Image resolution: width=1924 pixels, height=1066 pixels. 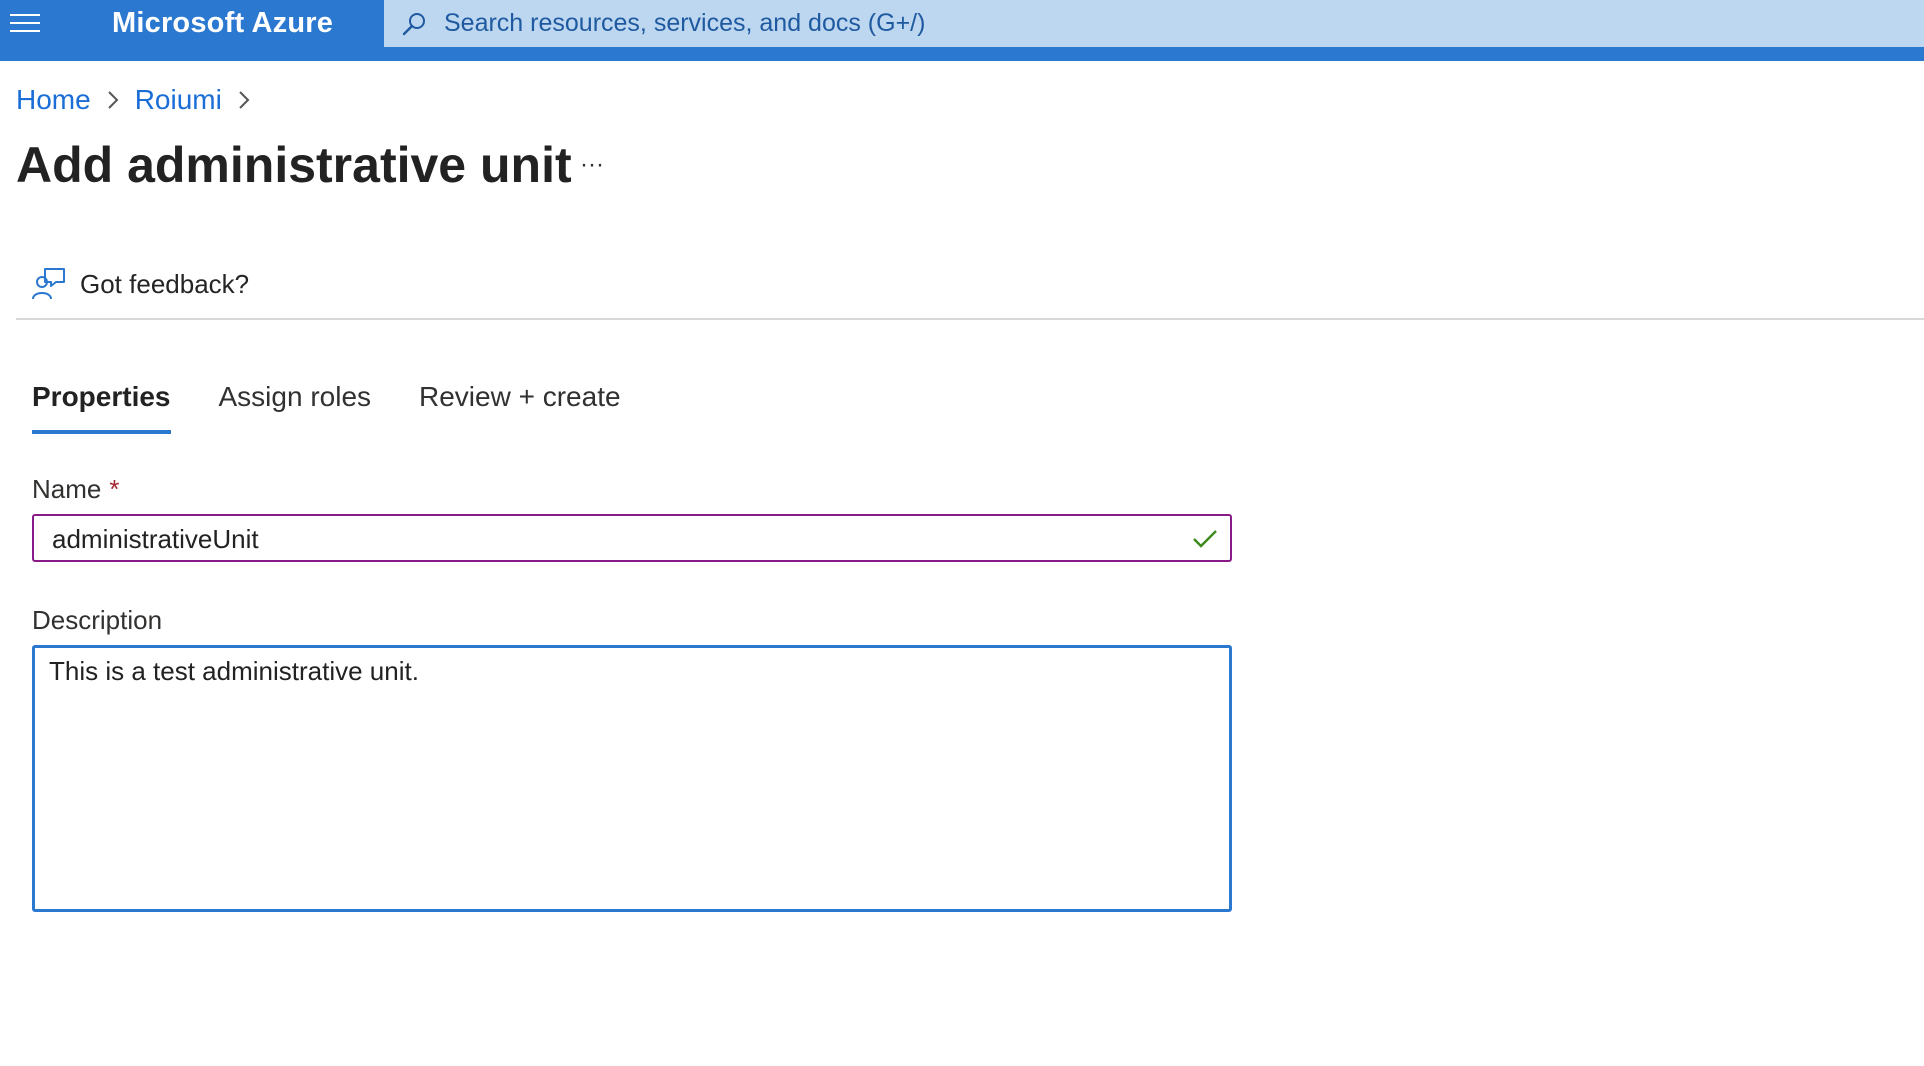 I want to click on feedback-person-icon, so click(x=48, y=284).